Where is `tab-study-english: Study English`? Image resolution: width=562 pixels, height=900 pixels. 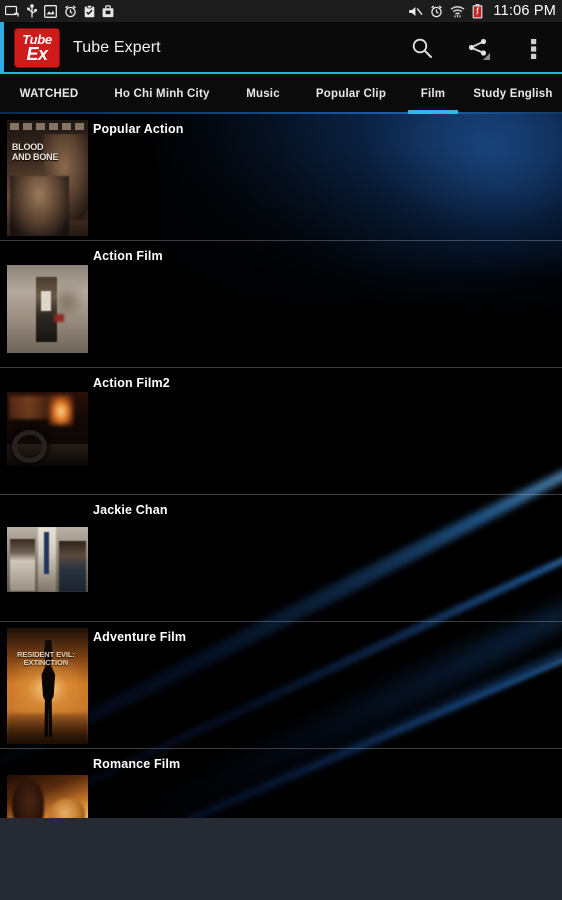
tab-study-english: Study English is located at coordinates (513, 94).